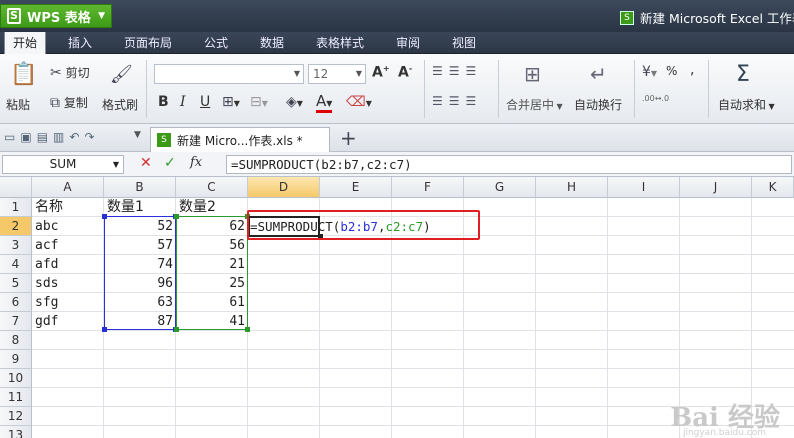 The image size is (794, 438). I want to click on column-header-b: B, so click(140, 187).